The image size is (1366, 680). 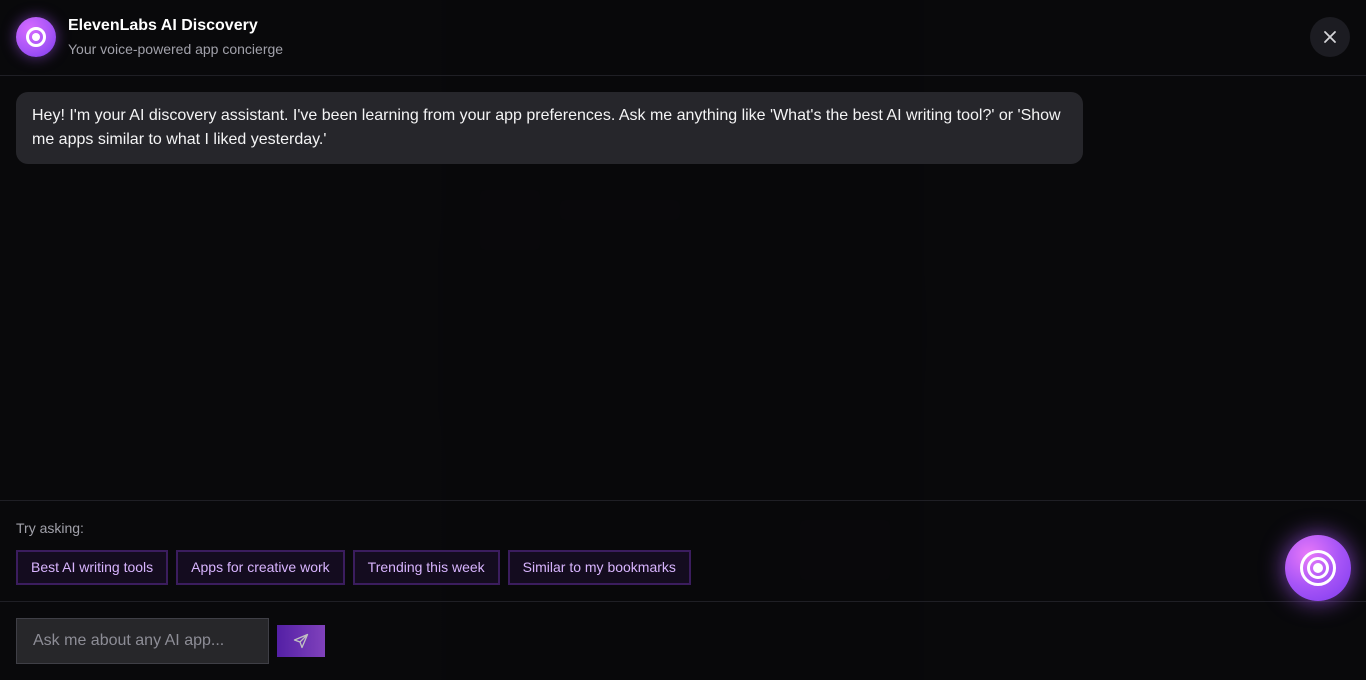 I want to click on close-button, so click(x=1330, y=37).